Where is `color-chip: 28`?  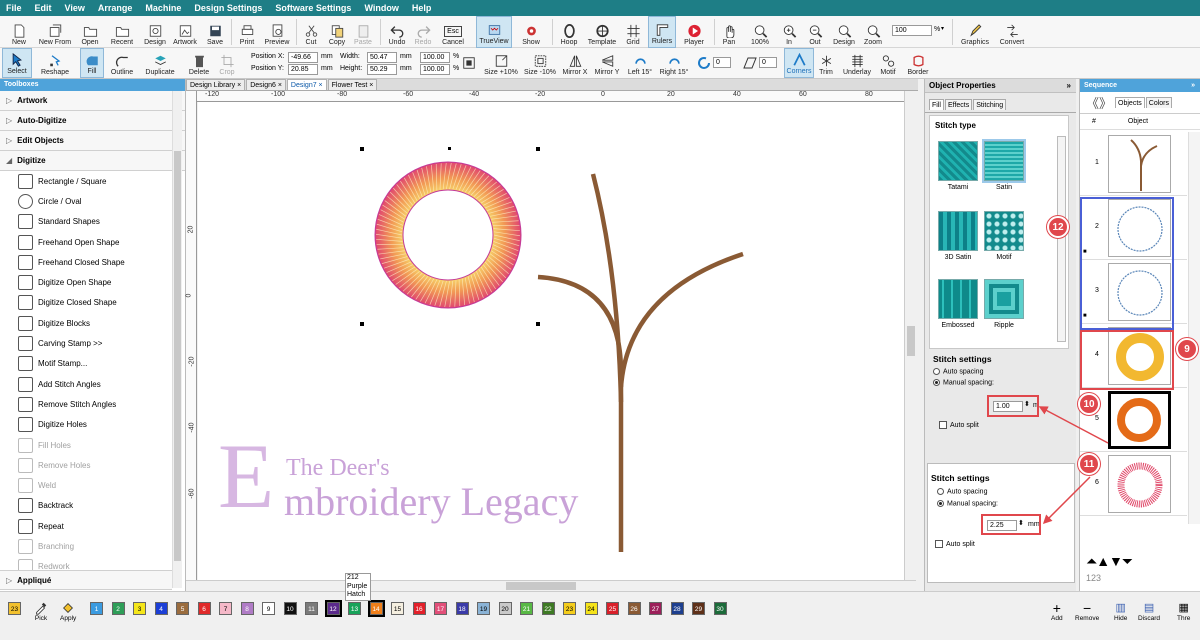
color-chip: 28 is located at coordinates (677, 608).